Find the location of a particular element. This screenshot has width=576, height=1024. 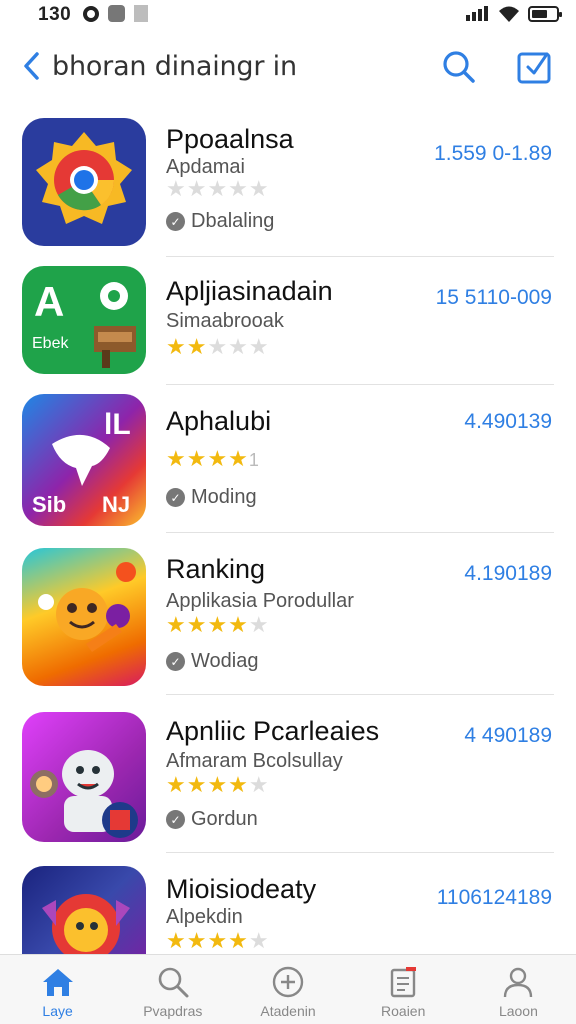

character-app-icon is located at coordinates (84, 794).